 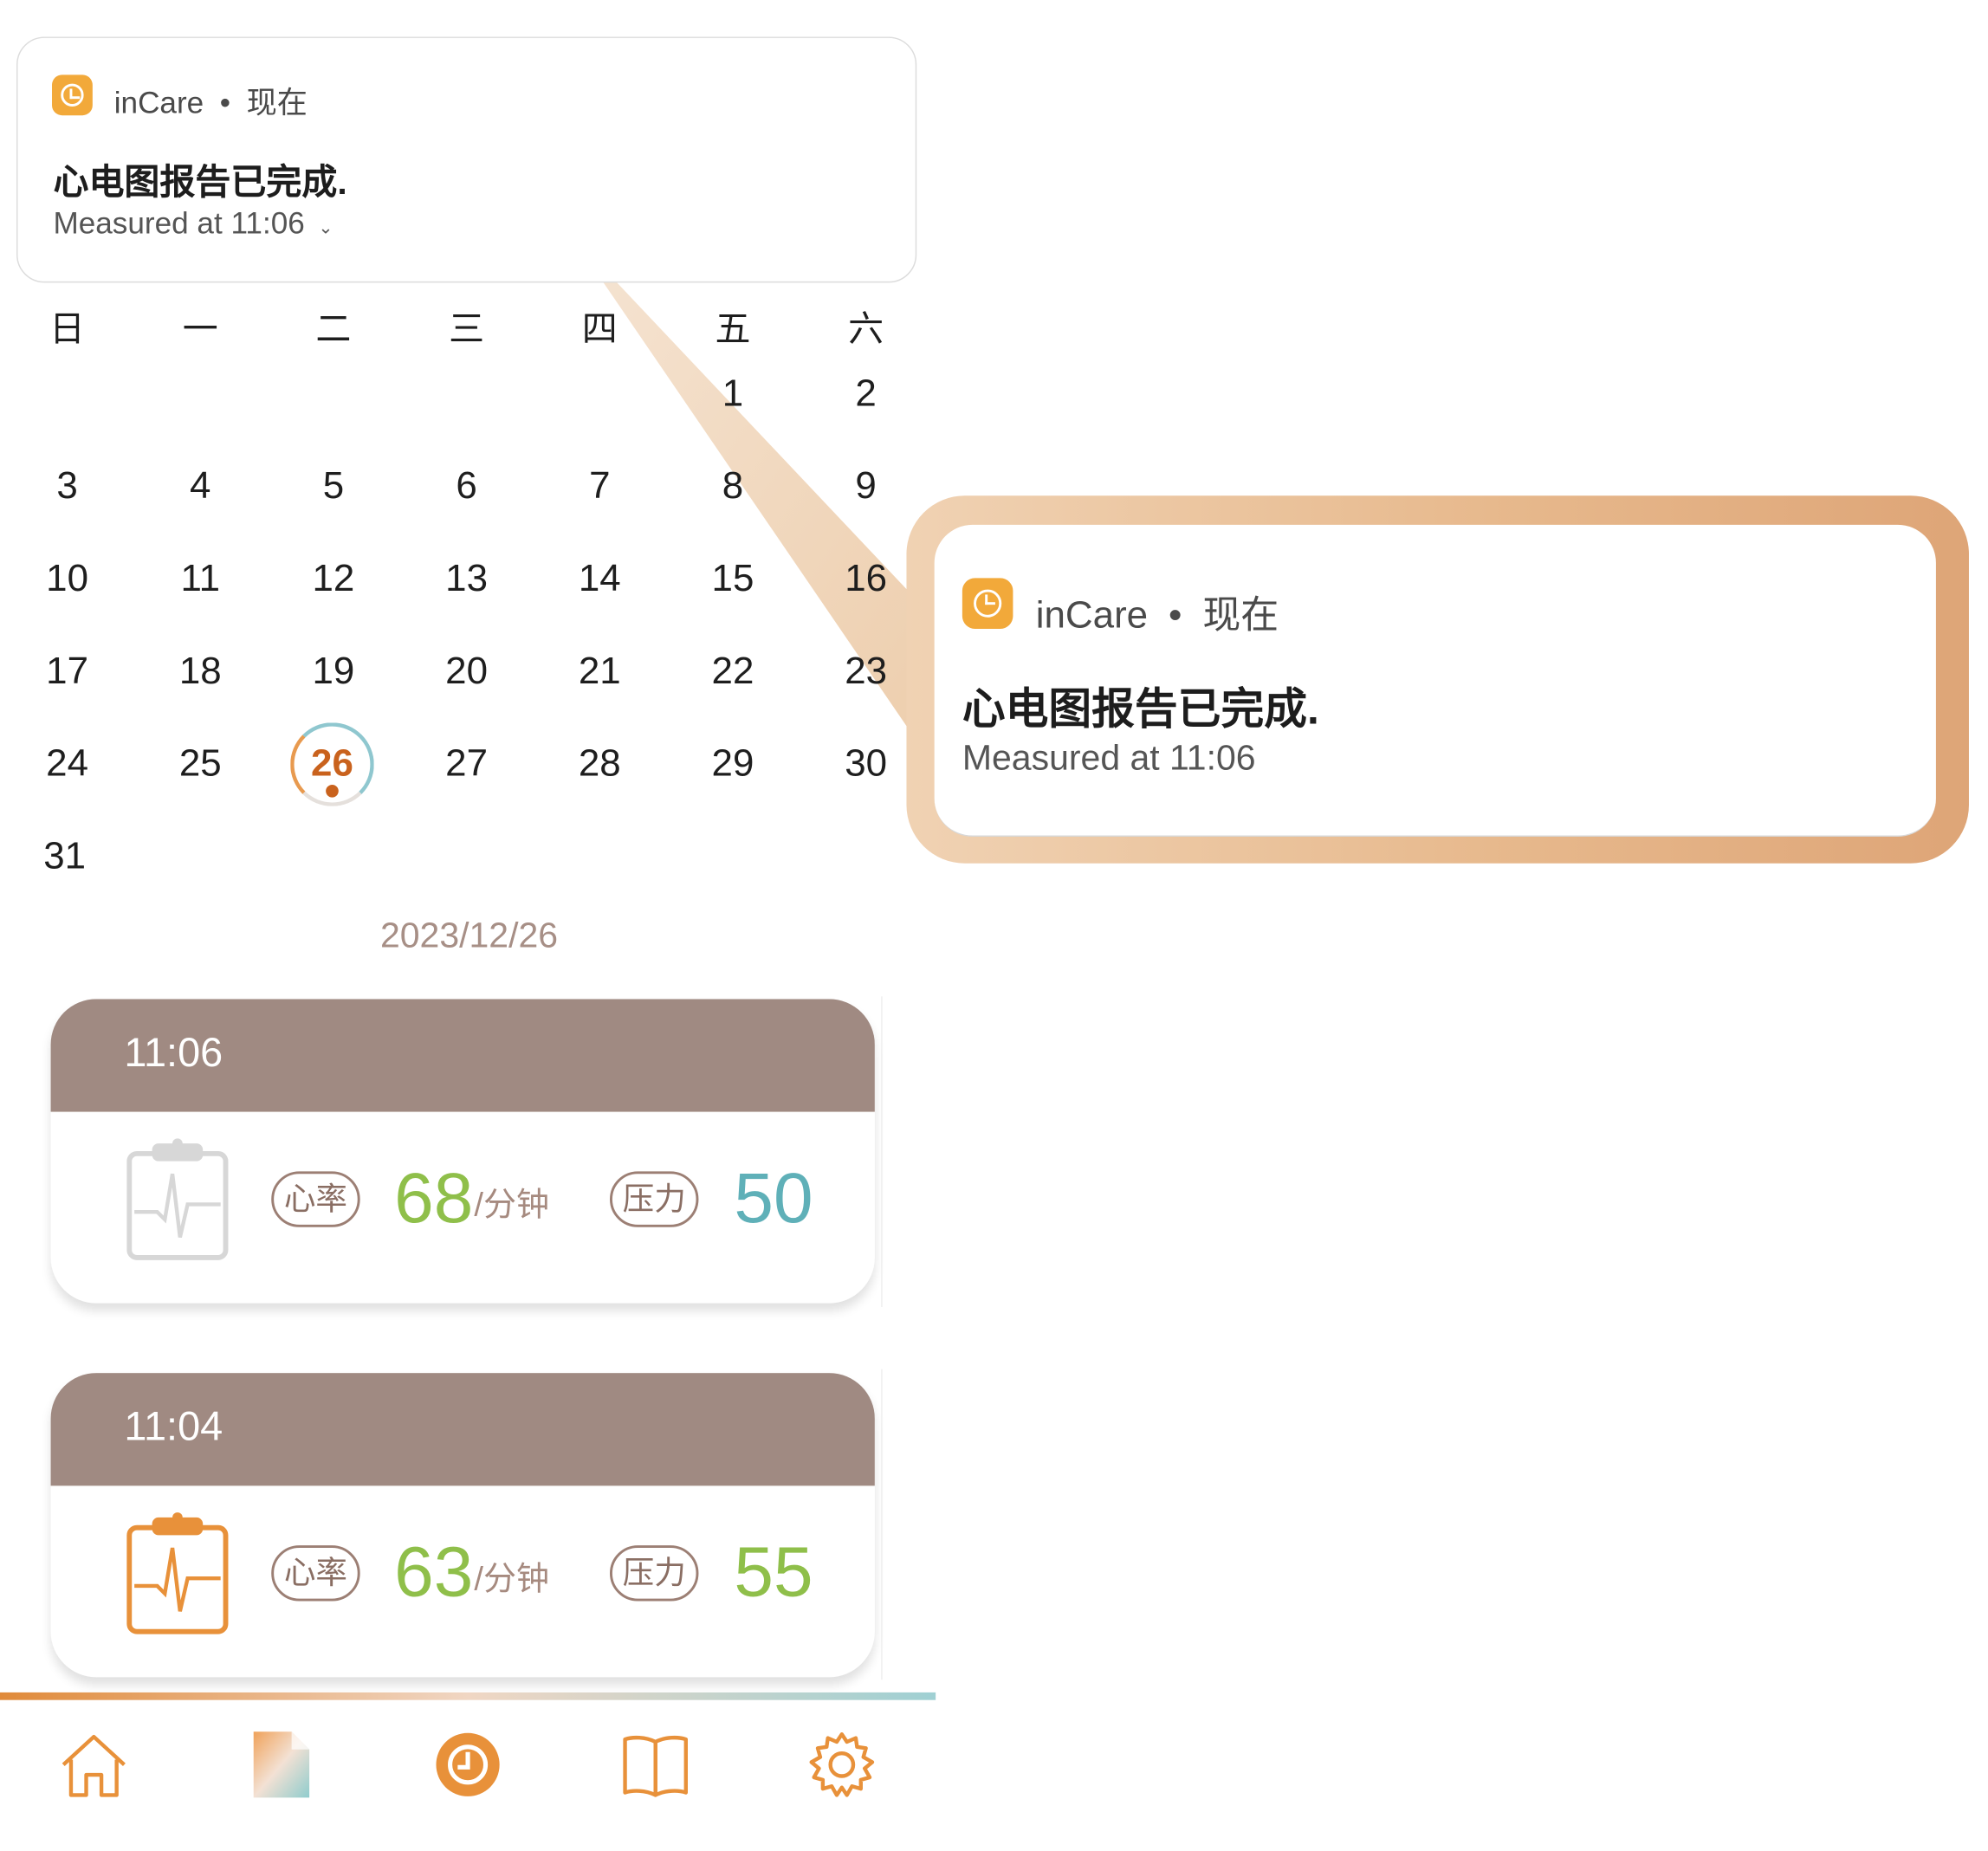 I want to click on notification-body-zoom: Measured at 11:06, so click(x=1109, y=757).